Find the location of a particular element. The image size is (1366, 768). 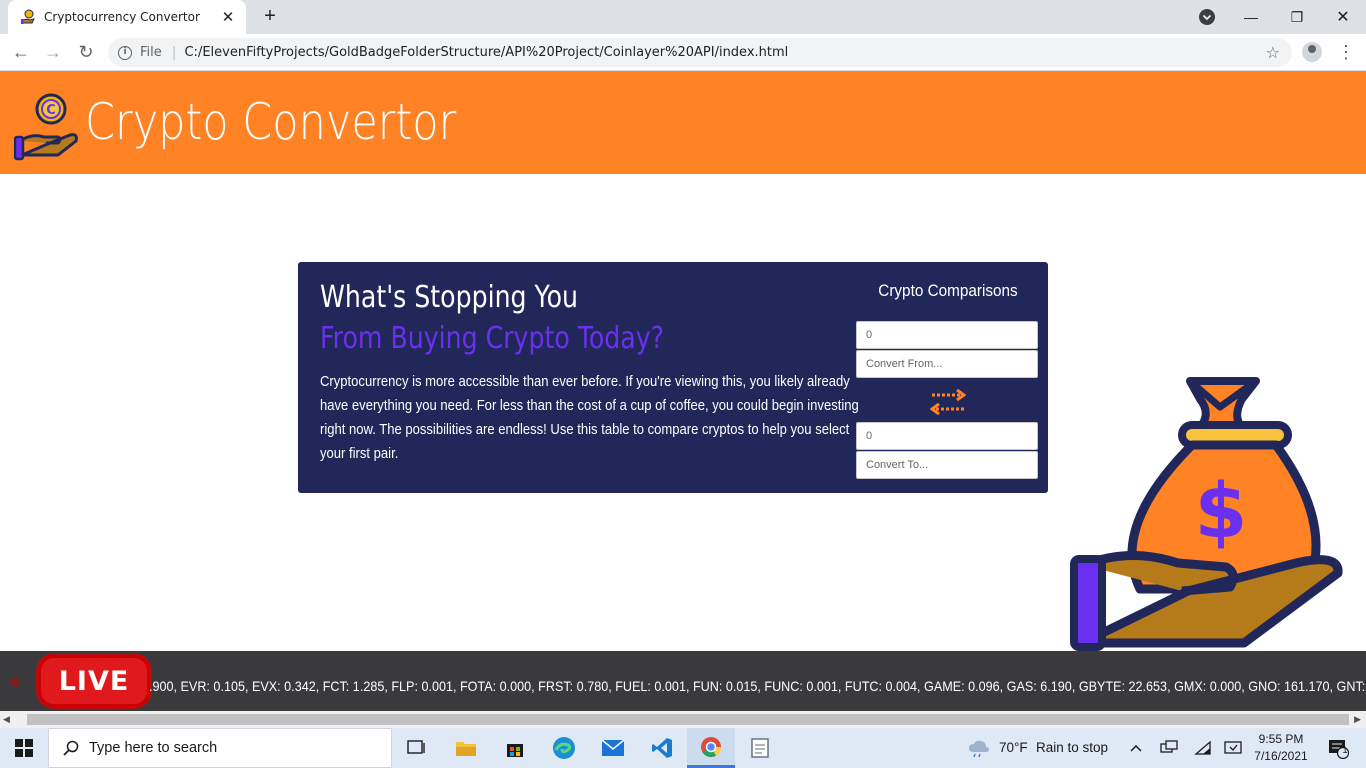

reload-icon: ↻ is located at coordinates (86, 52).